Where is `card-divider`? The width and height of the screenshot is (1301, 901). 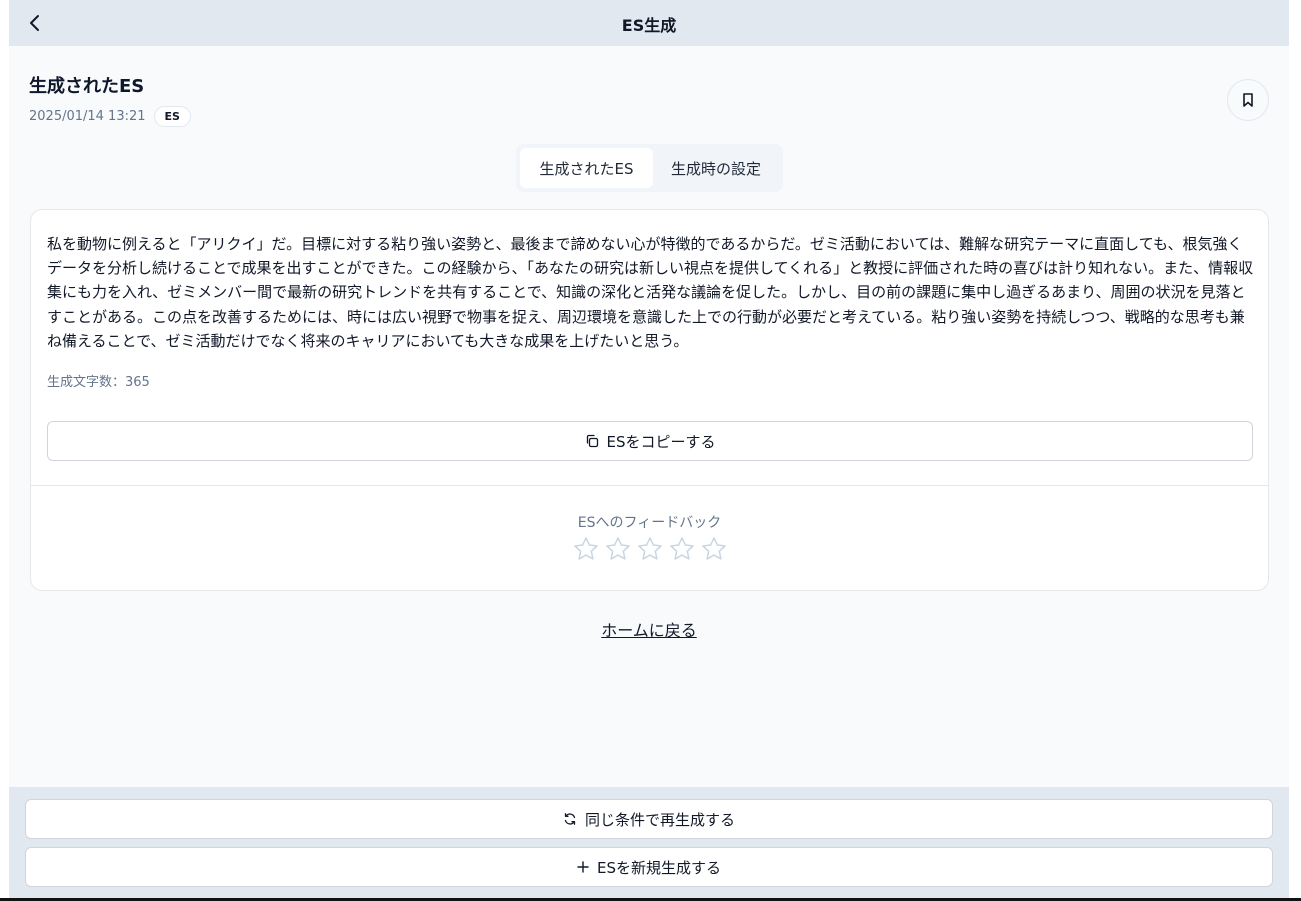 card-divider is located at coordinates (649, 485).